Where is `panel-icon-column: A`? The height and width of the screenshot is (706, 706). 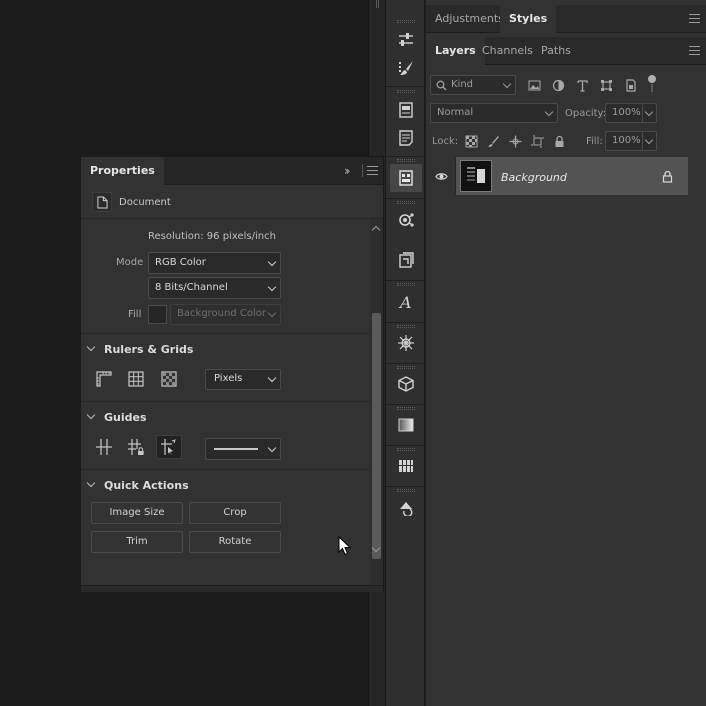
panel-icon-column: A is located at coordinates (405, 353).